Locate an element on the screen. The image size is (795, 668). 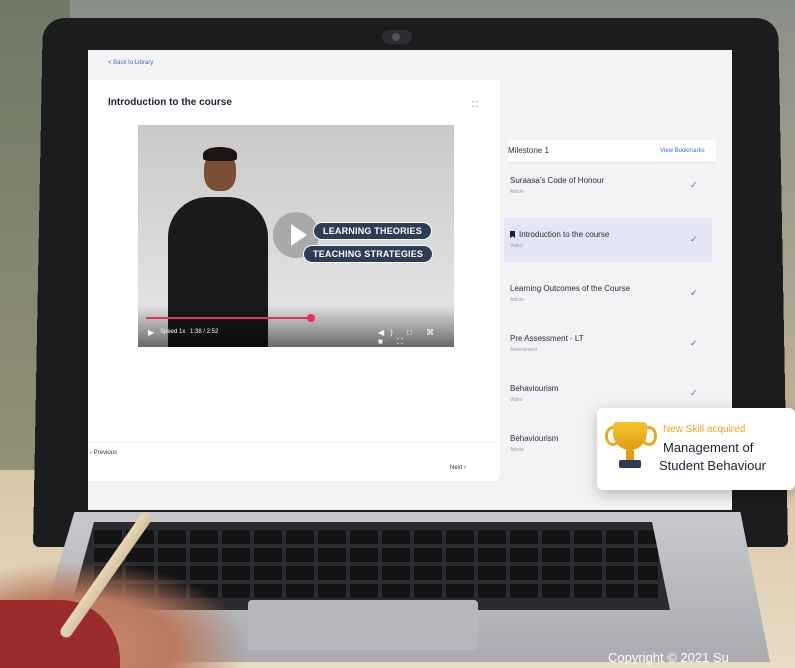
back-to-library-link: < Back to Library is located at coordinates (130, 63).